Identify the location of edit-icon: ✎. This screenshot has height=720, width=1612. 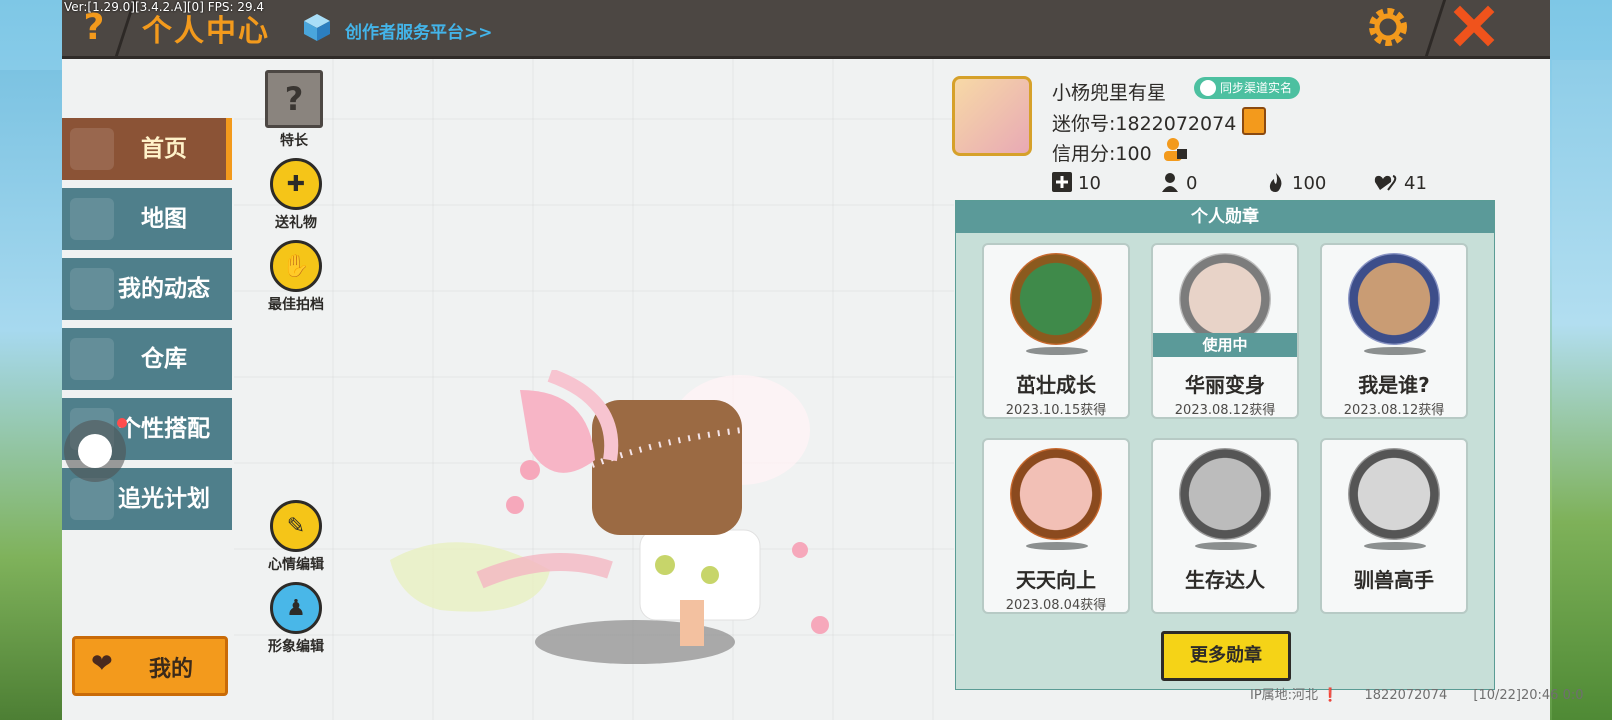
(296, 526).